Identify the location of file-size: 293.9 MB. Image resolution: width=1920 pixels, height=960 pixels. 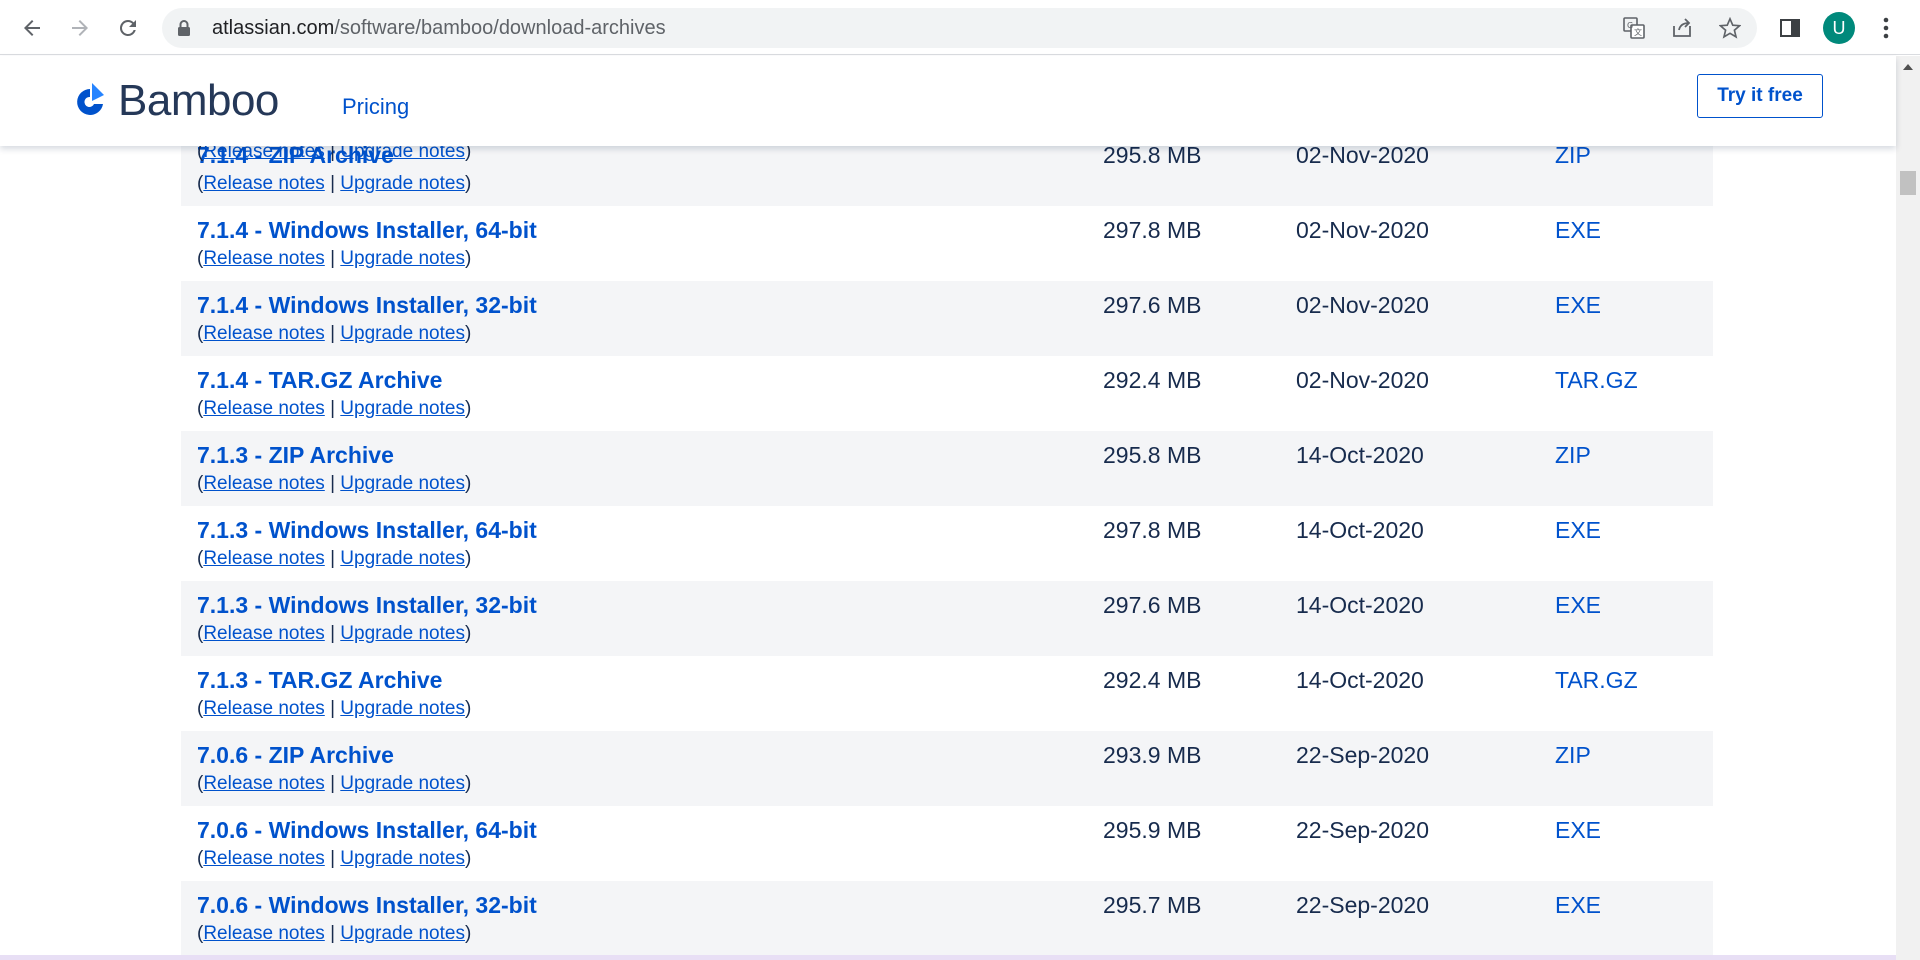
(1152, 755).